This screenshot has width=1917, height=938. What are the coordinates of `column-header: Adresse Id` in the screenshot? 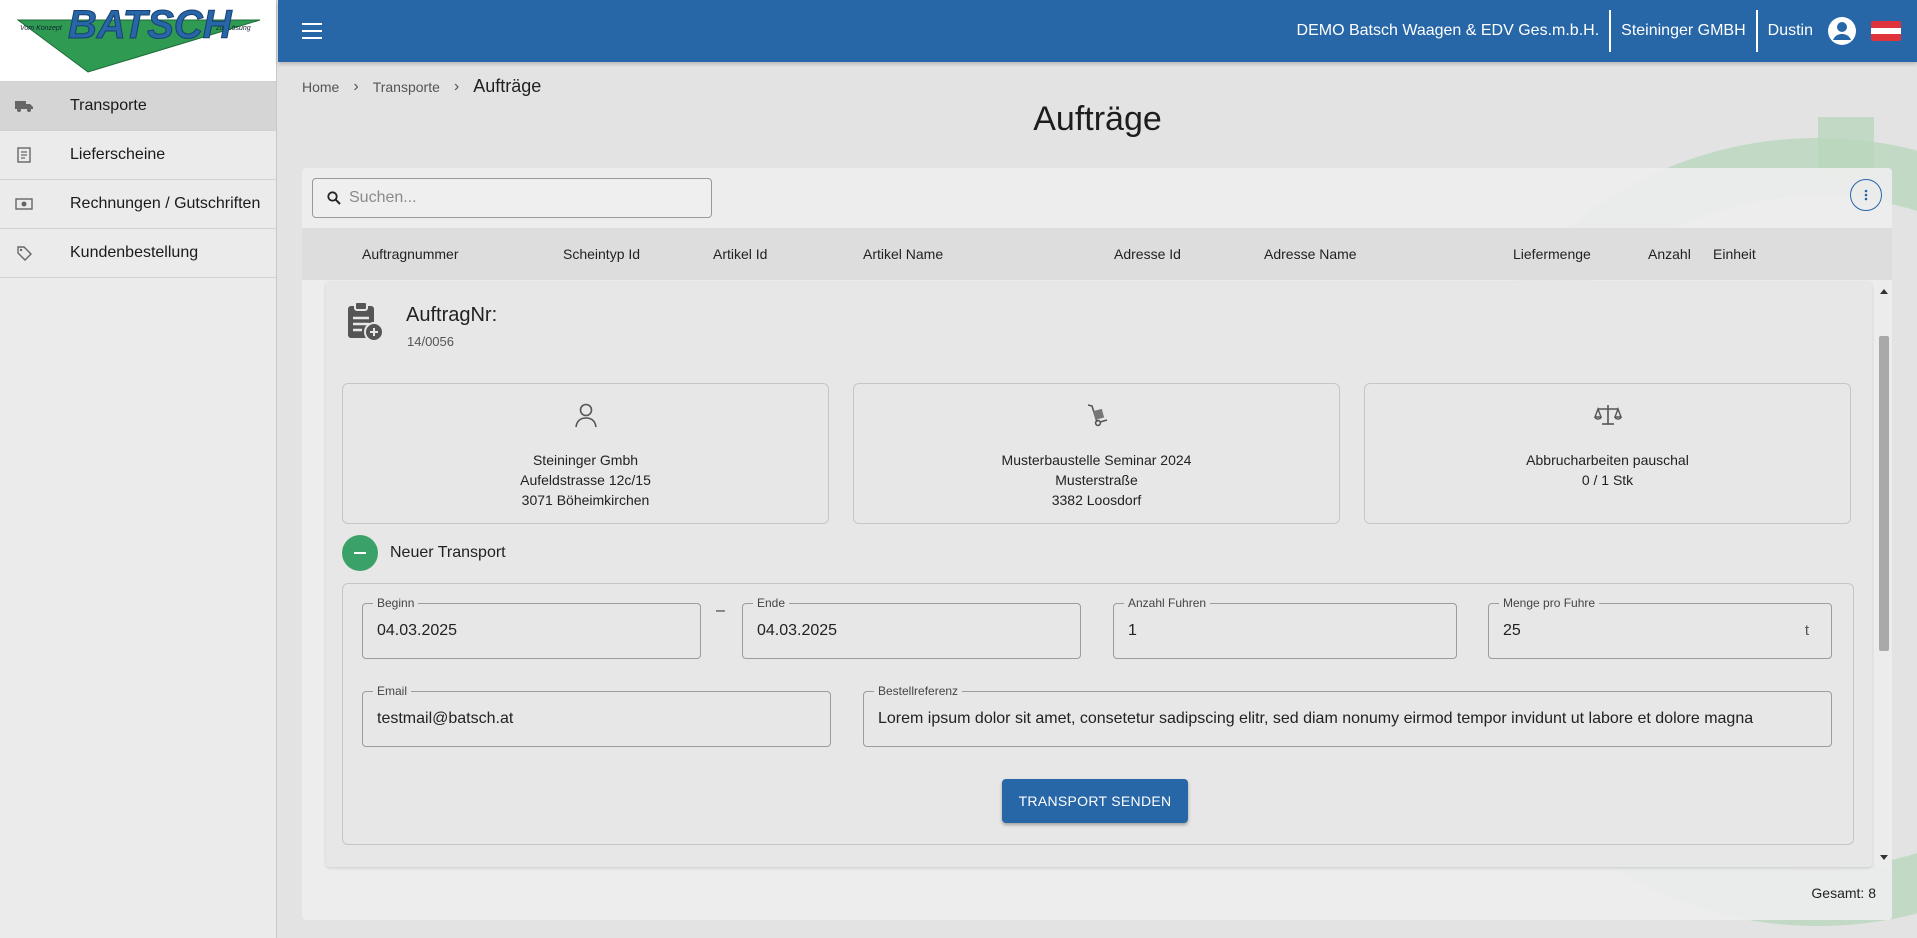 It's located at (1147, 254).